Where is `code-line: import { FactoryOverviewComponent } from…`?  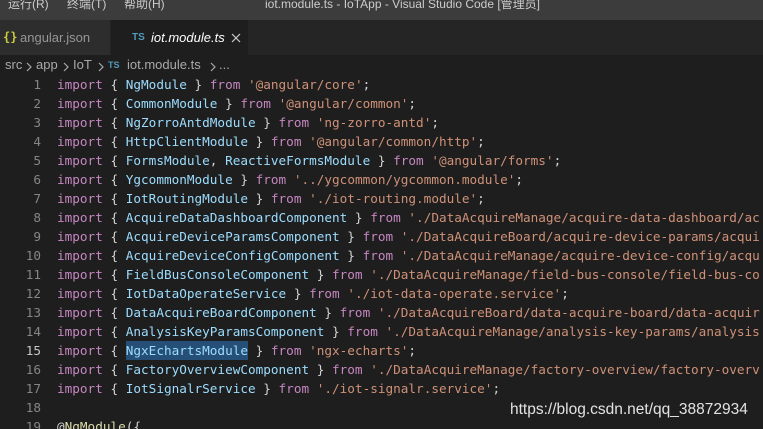
code-line: import { FactoryOverviewComponent } from… is located at coordinates (410, 369).